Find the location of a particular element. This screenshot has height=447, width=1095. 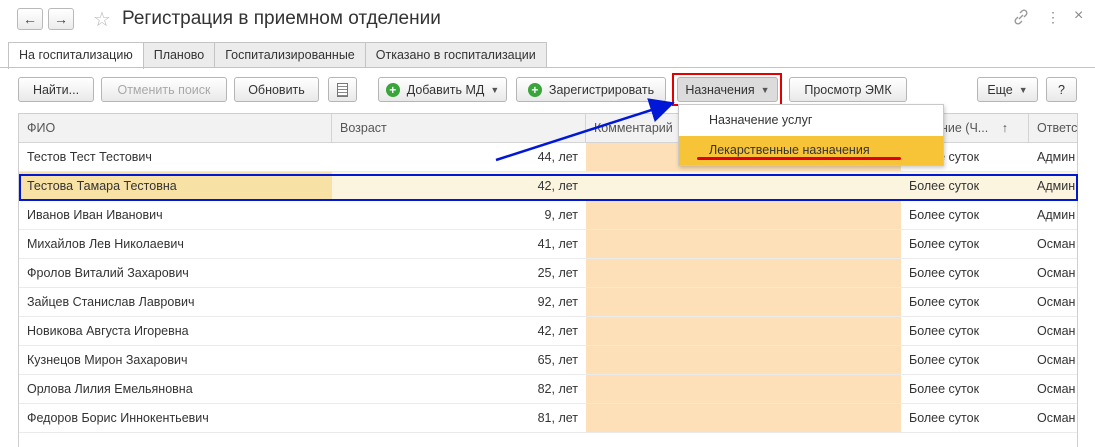

column-header-name: ФИО is located at coordinates (175, 128).